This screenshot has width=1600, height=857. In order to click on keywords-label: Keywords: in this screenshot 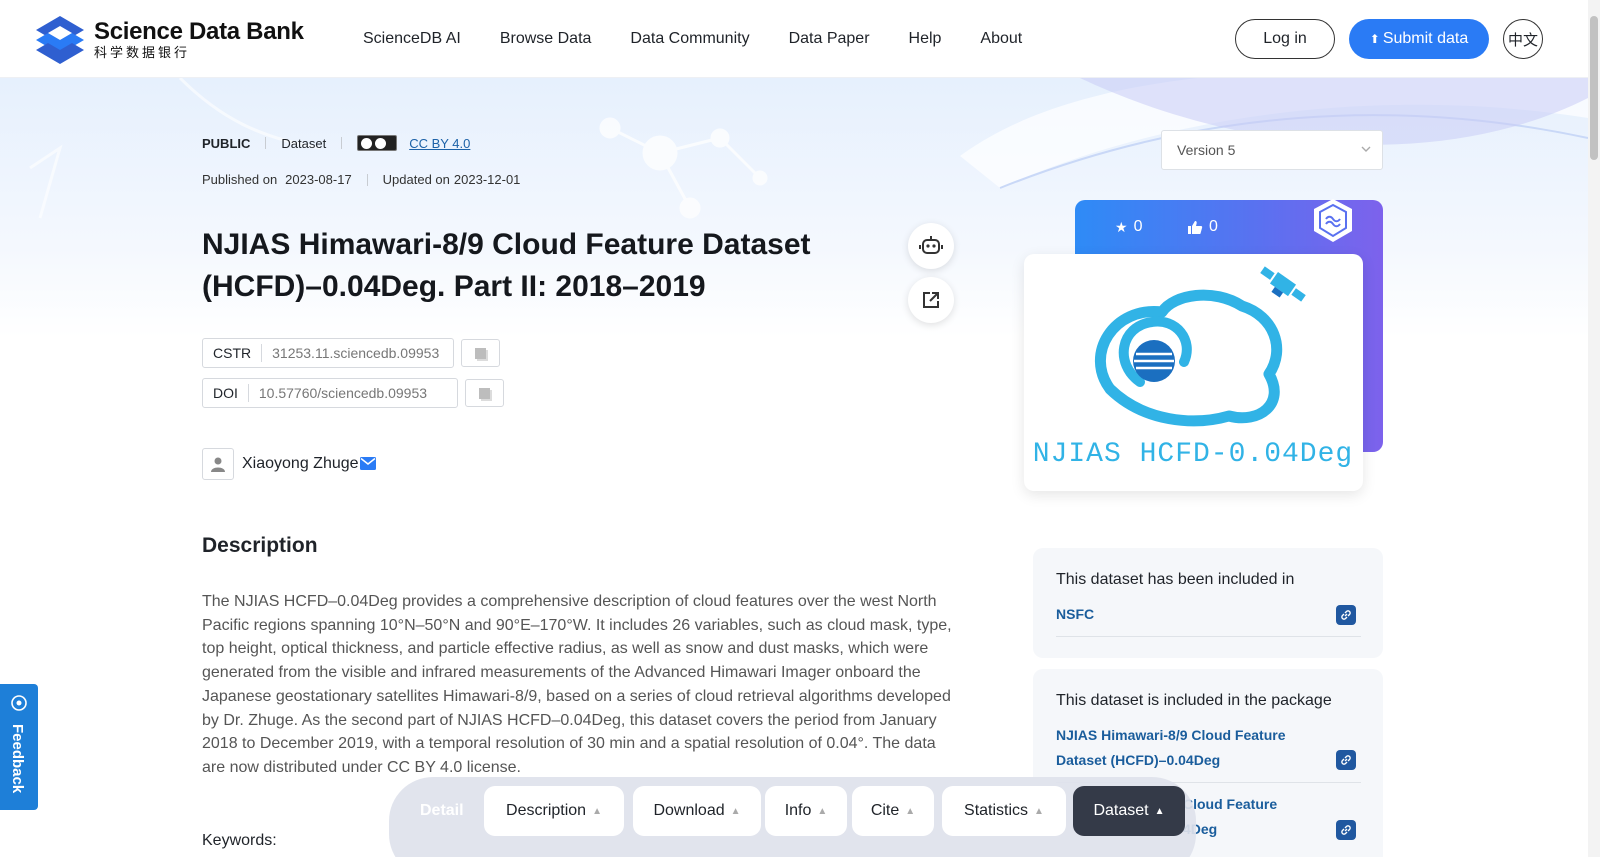, I will do `click(239, 840)`.